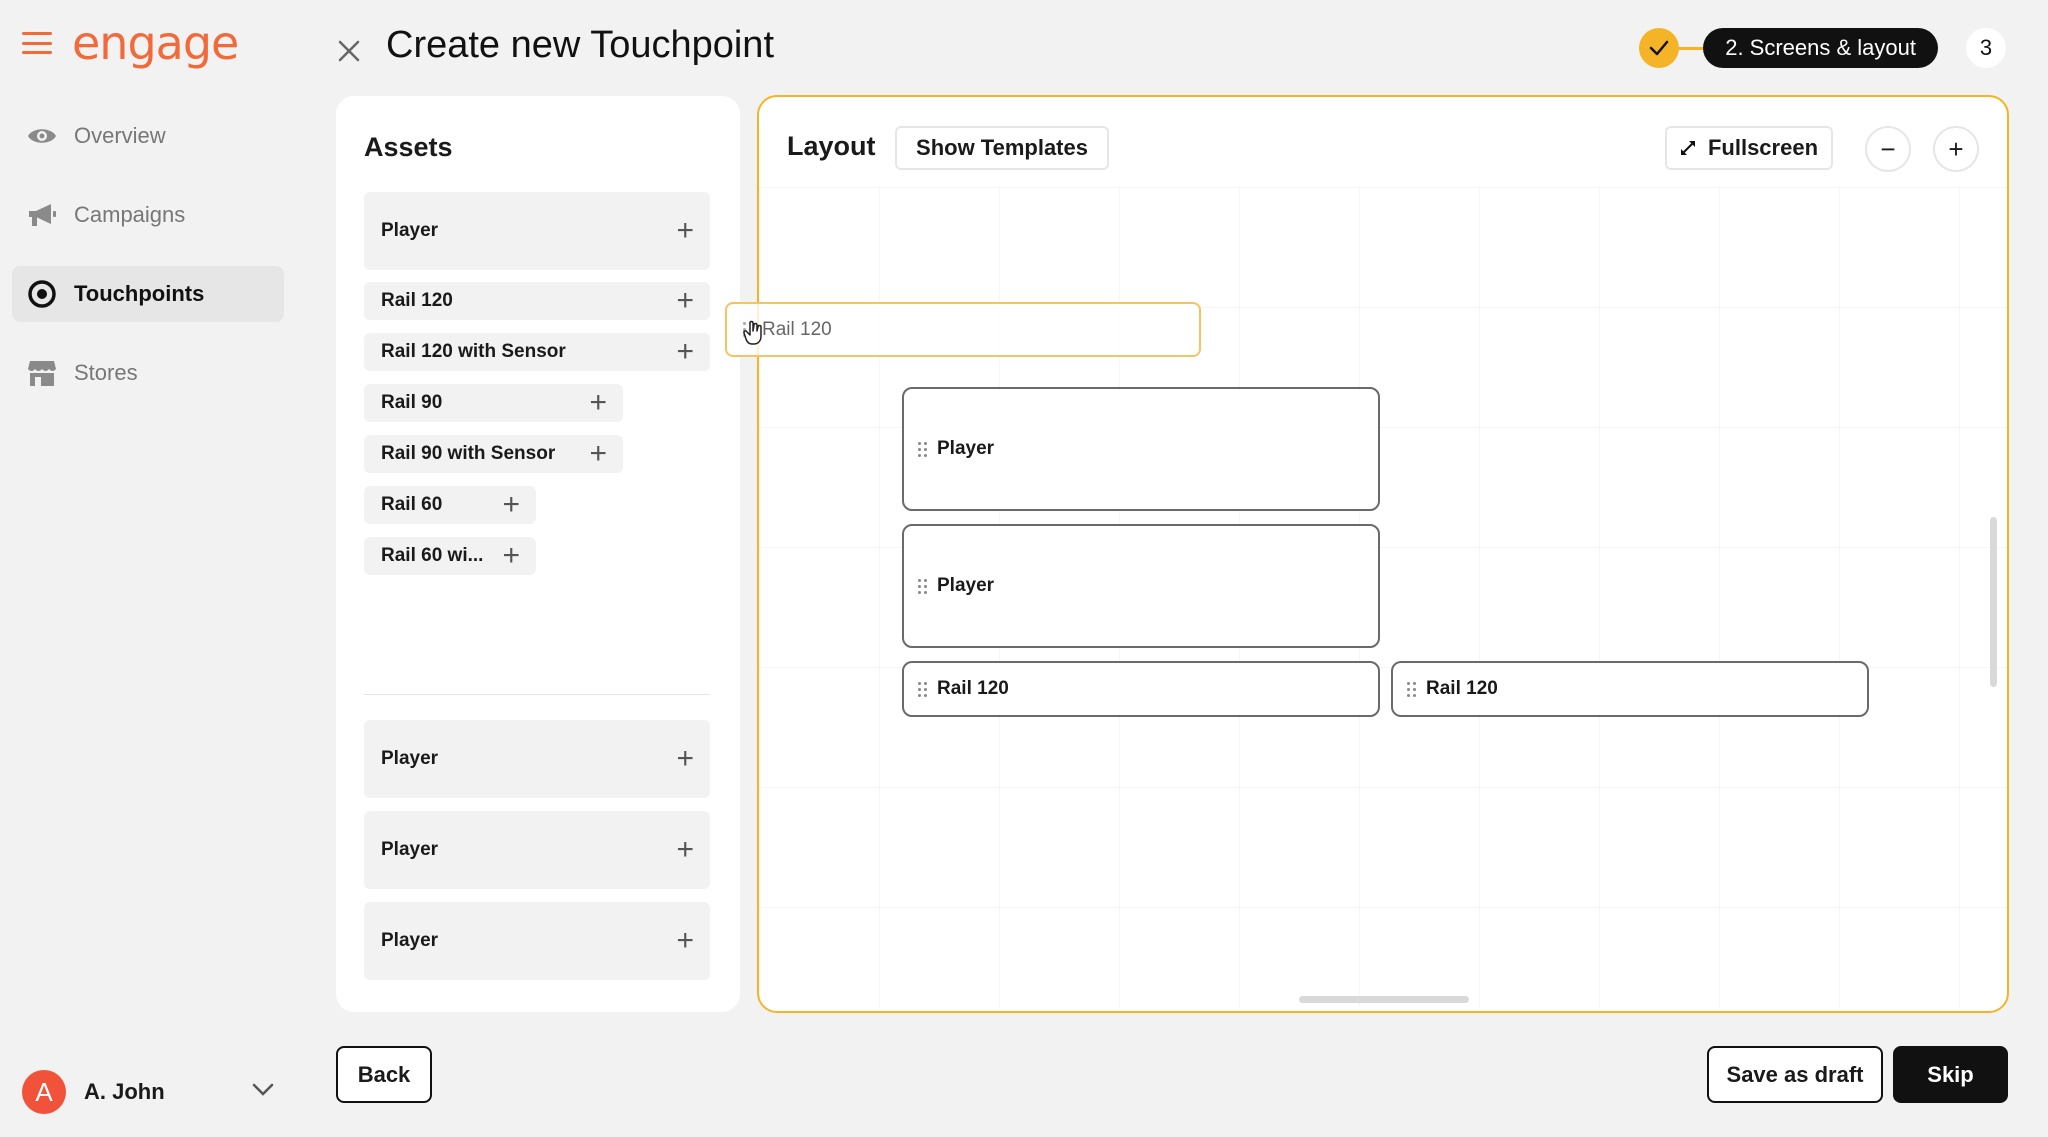 The width and height of the screenshot is (2048, 1137). I want to click on save-draft-button: Save as draft, so click(1795, 1074).